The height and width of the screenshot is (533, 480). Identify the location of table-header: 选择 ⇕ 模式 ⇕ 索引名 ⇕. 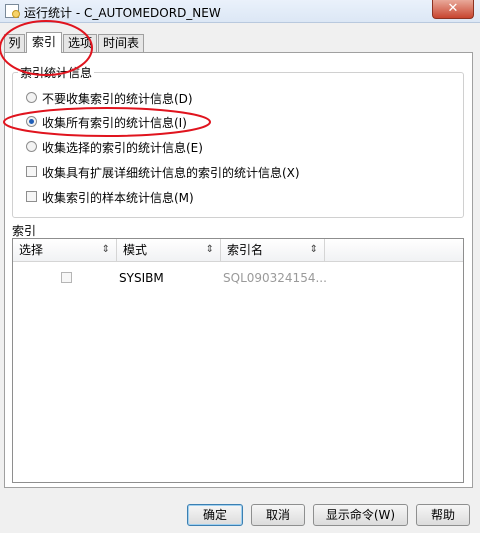
(238, 250).